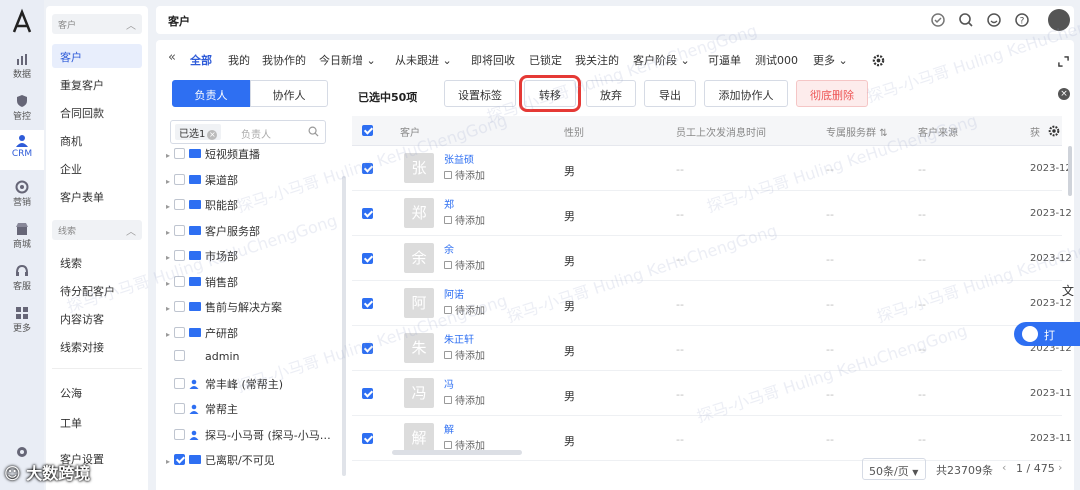  What do you see at coordinates (97, 230) in the screenshot?
I see `sidebar-group-leads: 线索 ︿` at bounding box center [97, 230].